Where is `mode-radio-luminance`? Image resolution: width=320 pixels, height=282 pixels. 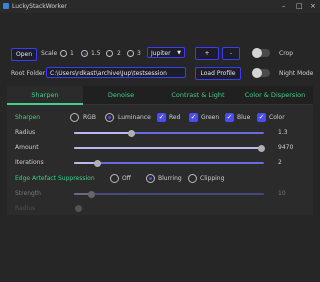
mode-radio-luminance is located at coordinates (109, 117).